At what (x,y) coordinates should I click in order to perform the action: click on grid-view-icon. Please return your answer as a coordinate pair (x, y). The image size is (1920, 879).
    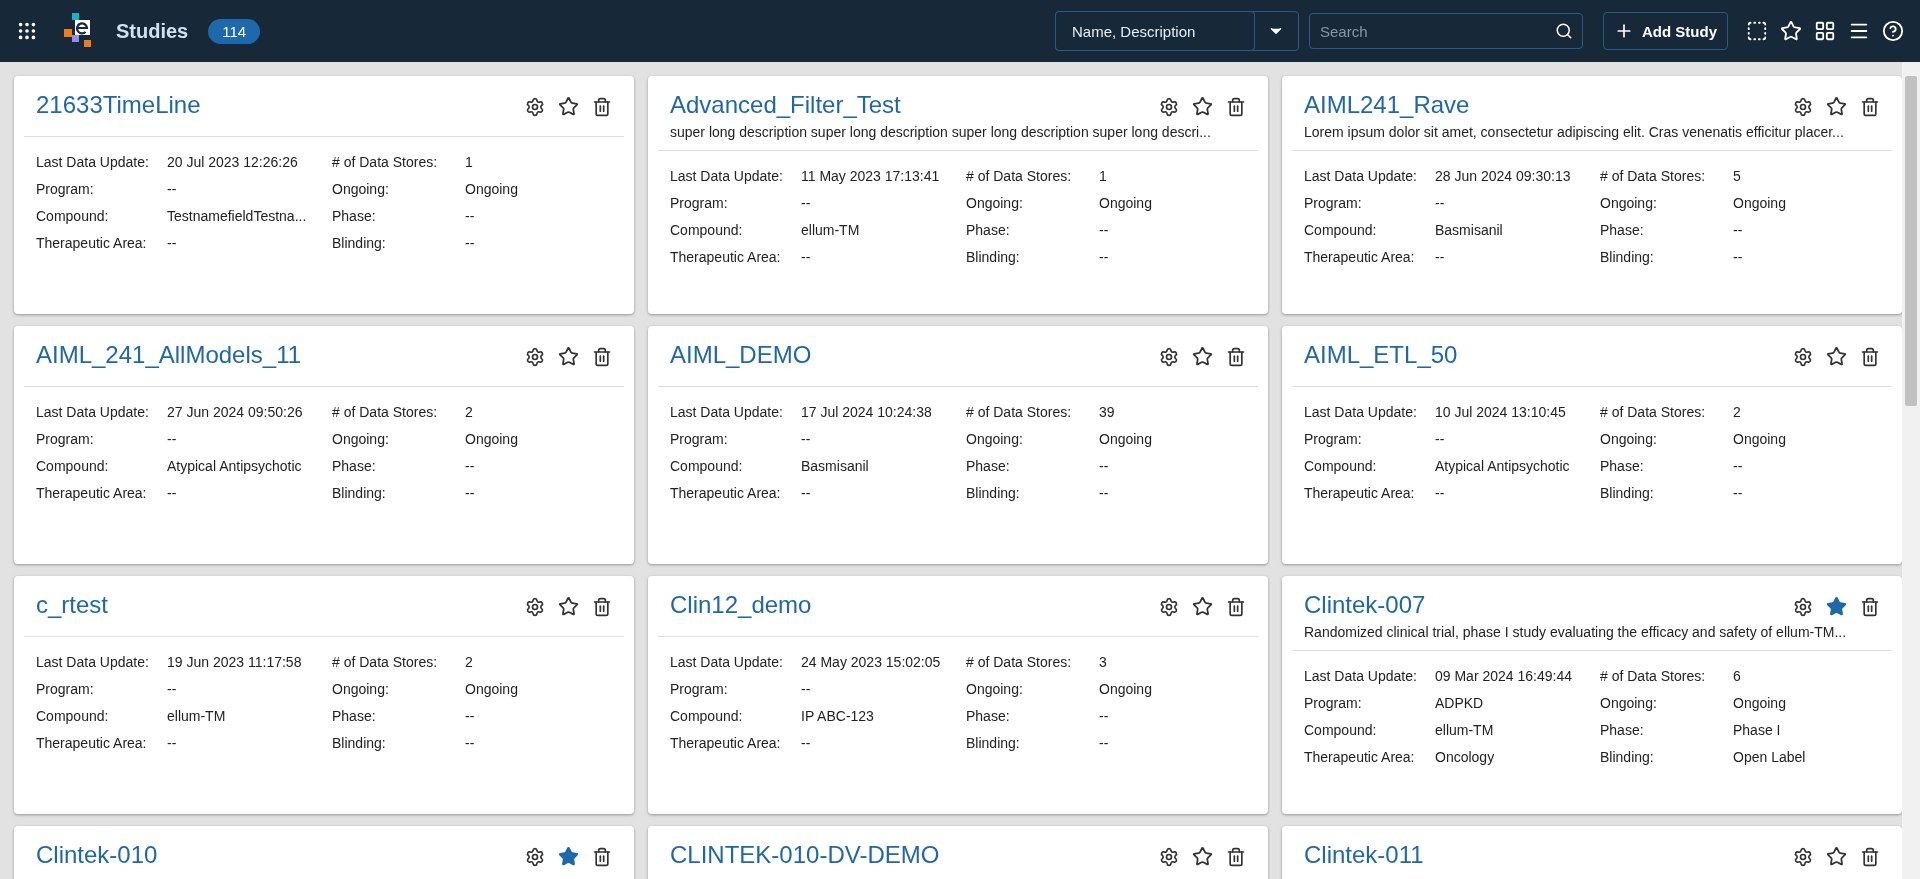
    Looking at the image, I should click on (1825, 31).